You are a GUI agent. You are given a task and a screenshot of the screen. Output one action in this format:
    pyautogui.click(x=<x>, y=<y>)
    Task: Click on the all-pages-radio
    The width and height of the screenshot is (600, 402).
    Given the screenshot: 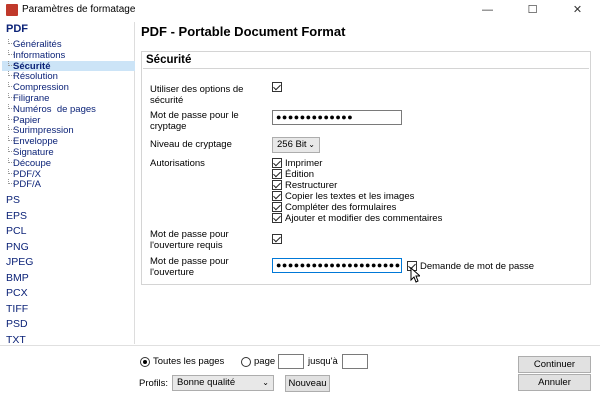 What is the action you would take?
    pyautogui.click(x=145, y=362)
    